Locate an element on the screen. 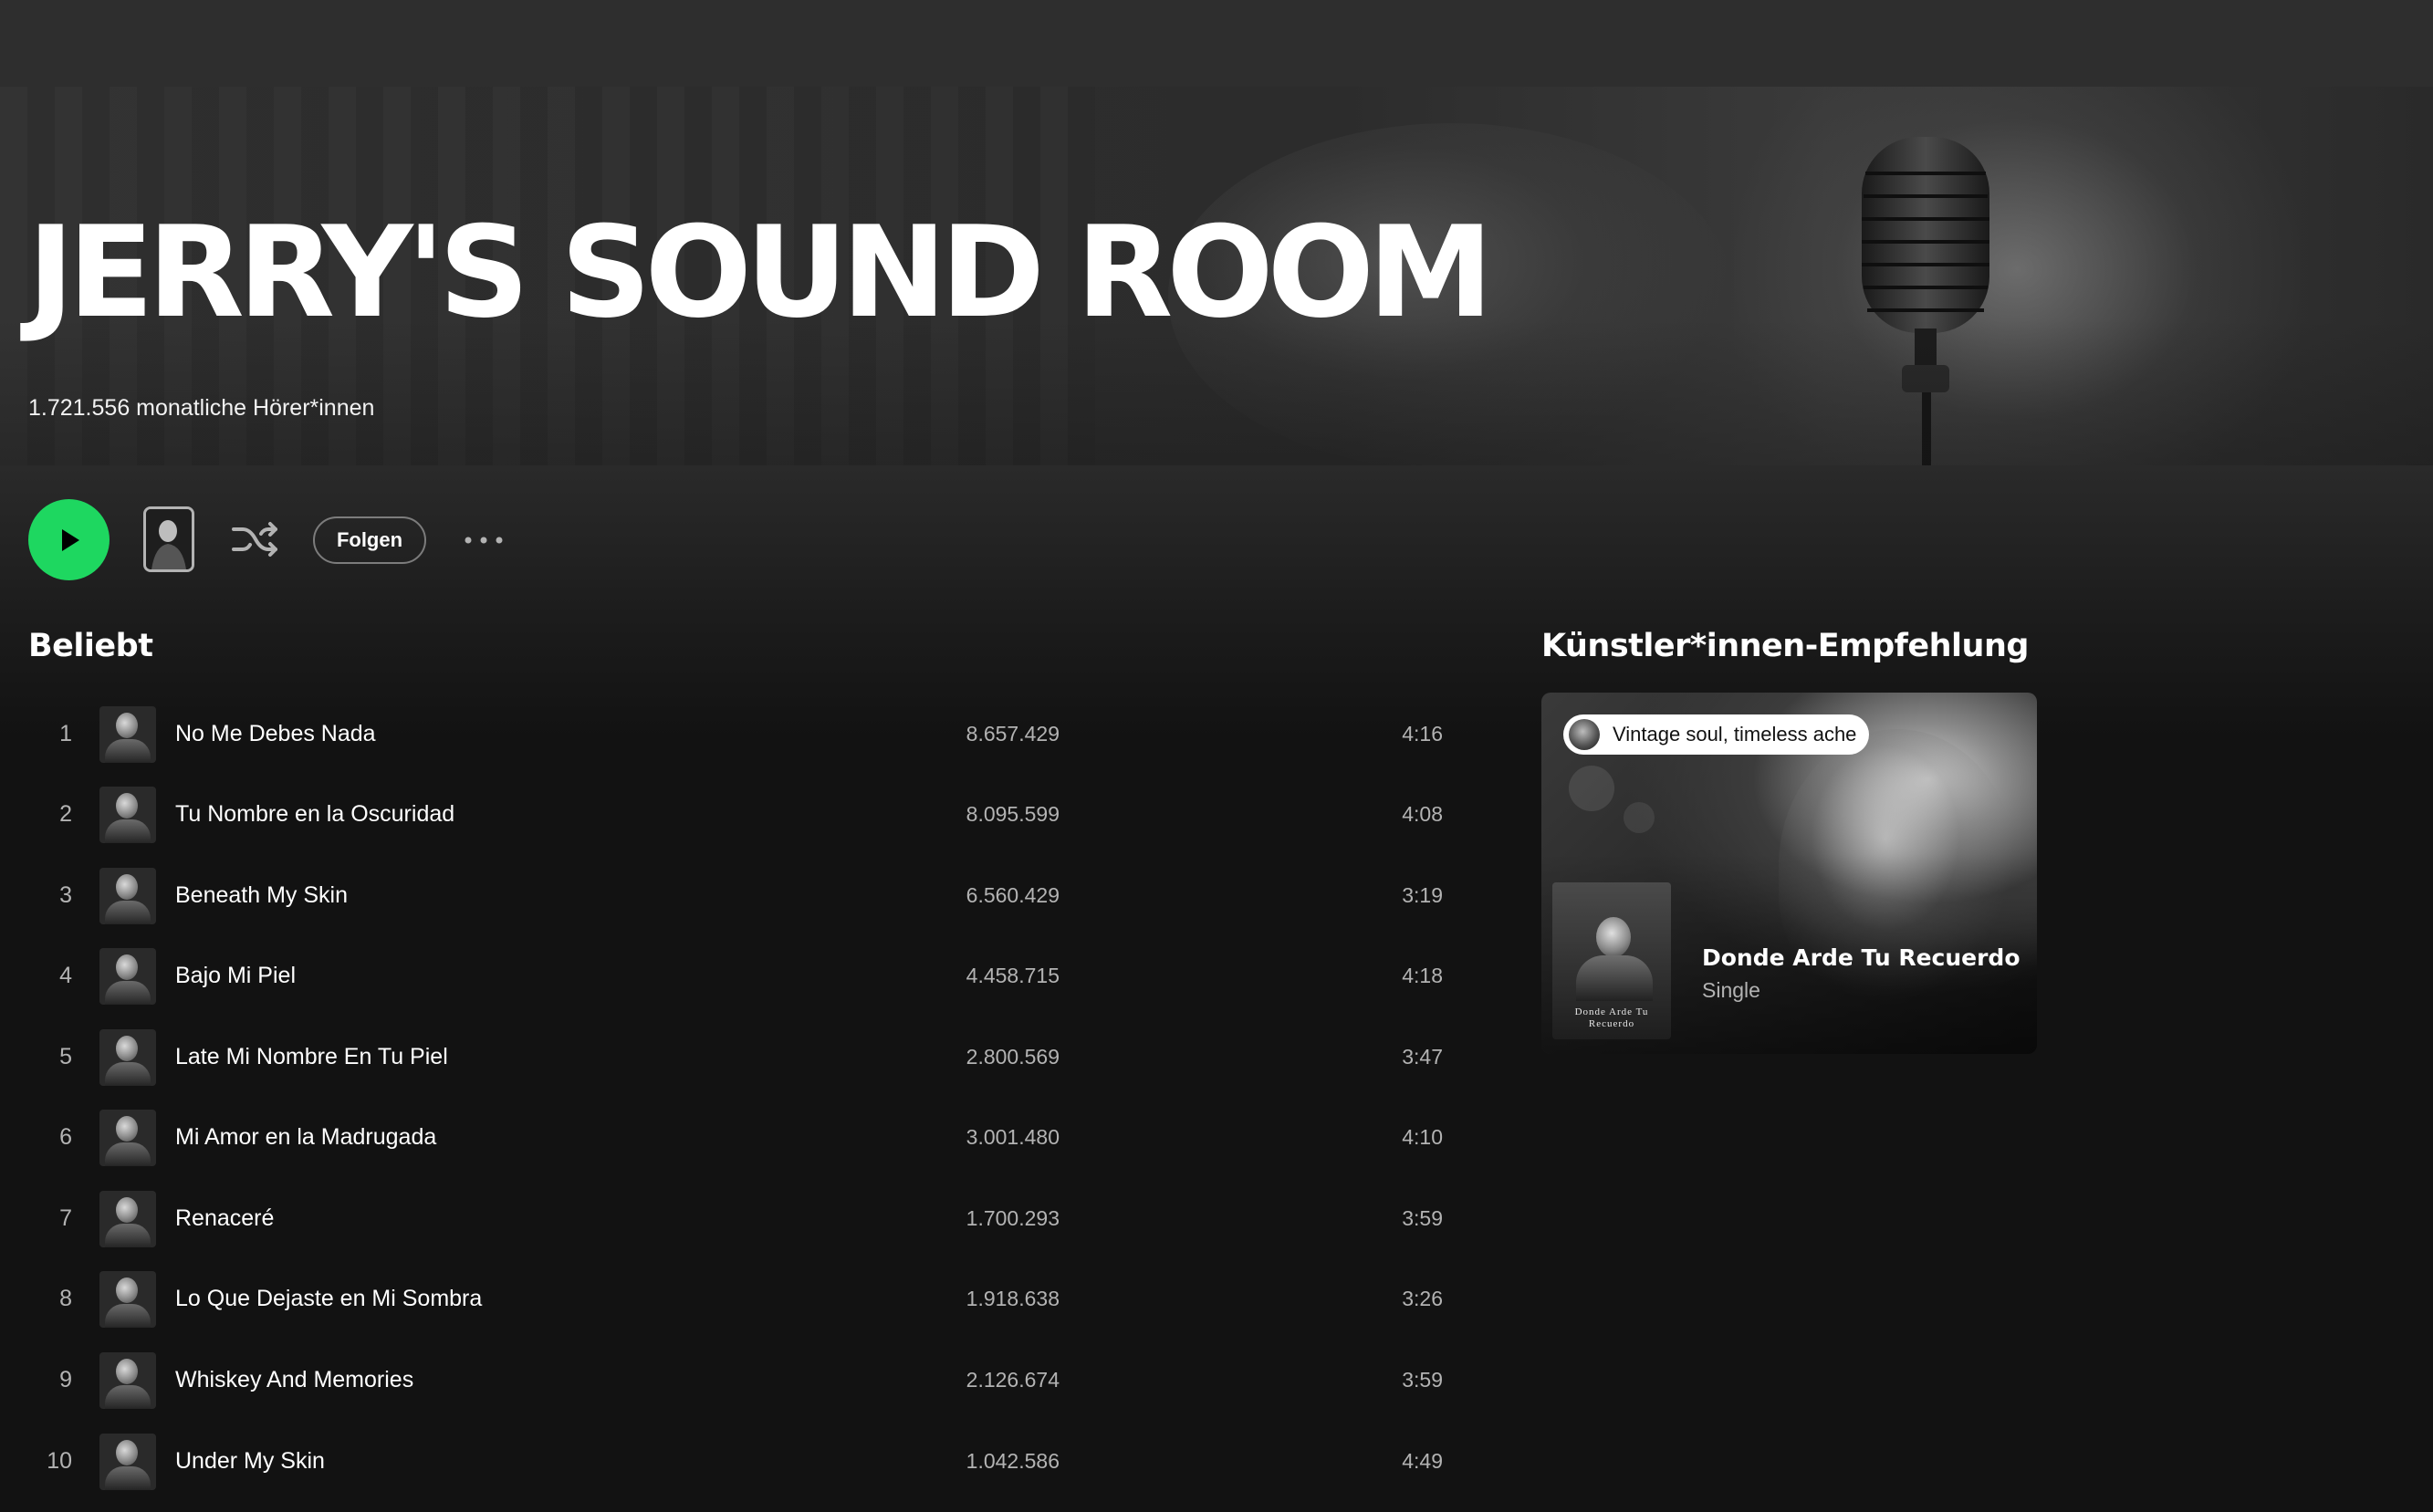 This screenshot has width=2433, height=1512. track-title: Tu Nombre en la Oscuridad is located at coordinates (314, 814).